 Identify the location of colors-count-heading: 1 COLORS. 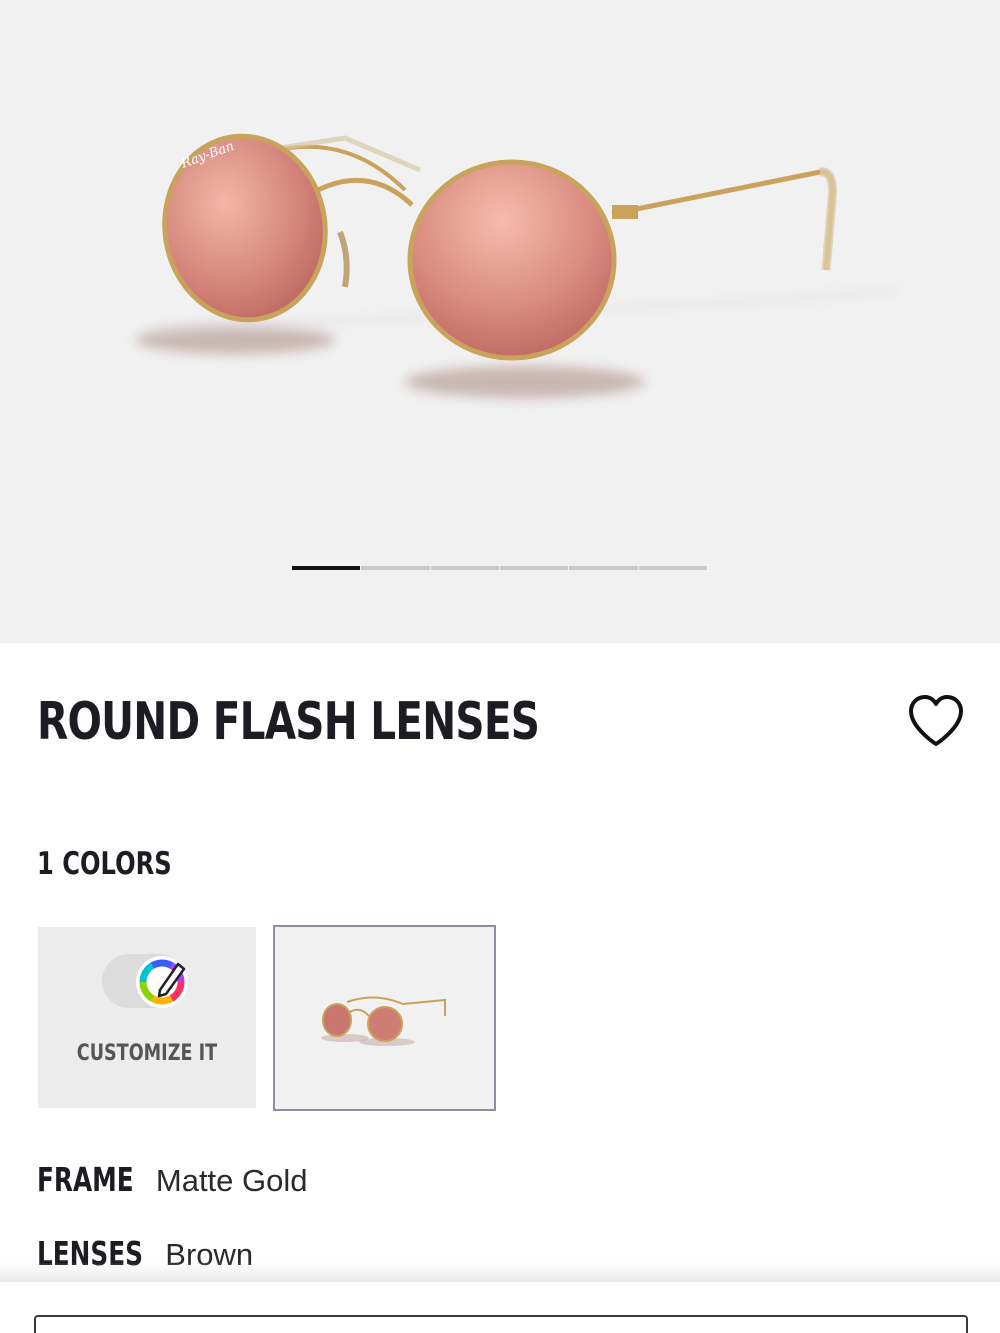
(104, 864).